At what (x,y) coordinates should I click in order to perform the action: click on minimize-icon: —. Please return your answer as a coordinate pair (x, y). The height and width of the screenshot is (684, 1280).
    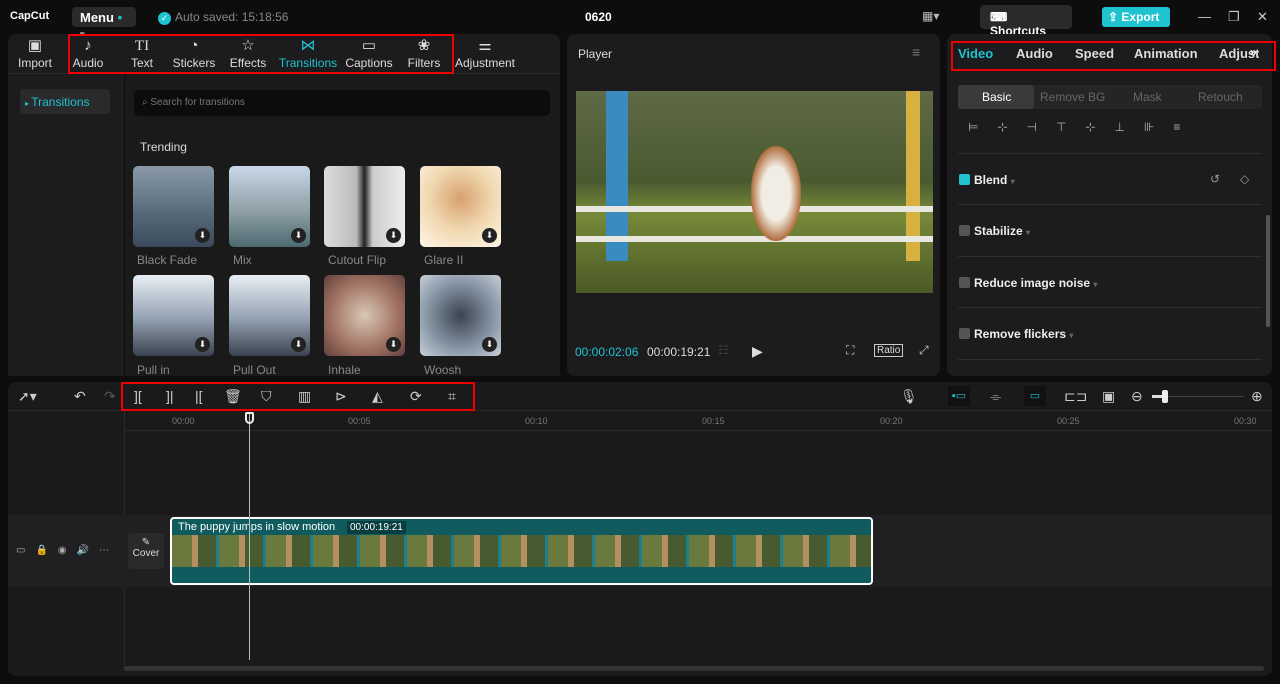
    Looking at the image, I should click on (1204, 16).